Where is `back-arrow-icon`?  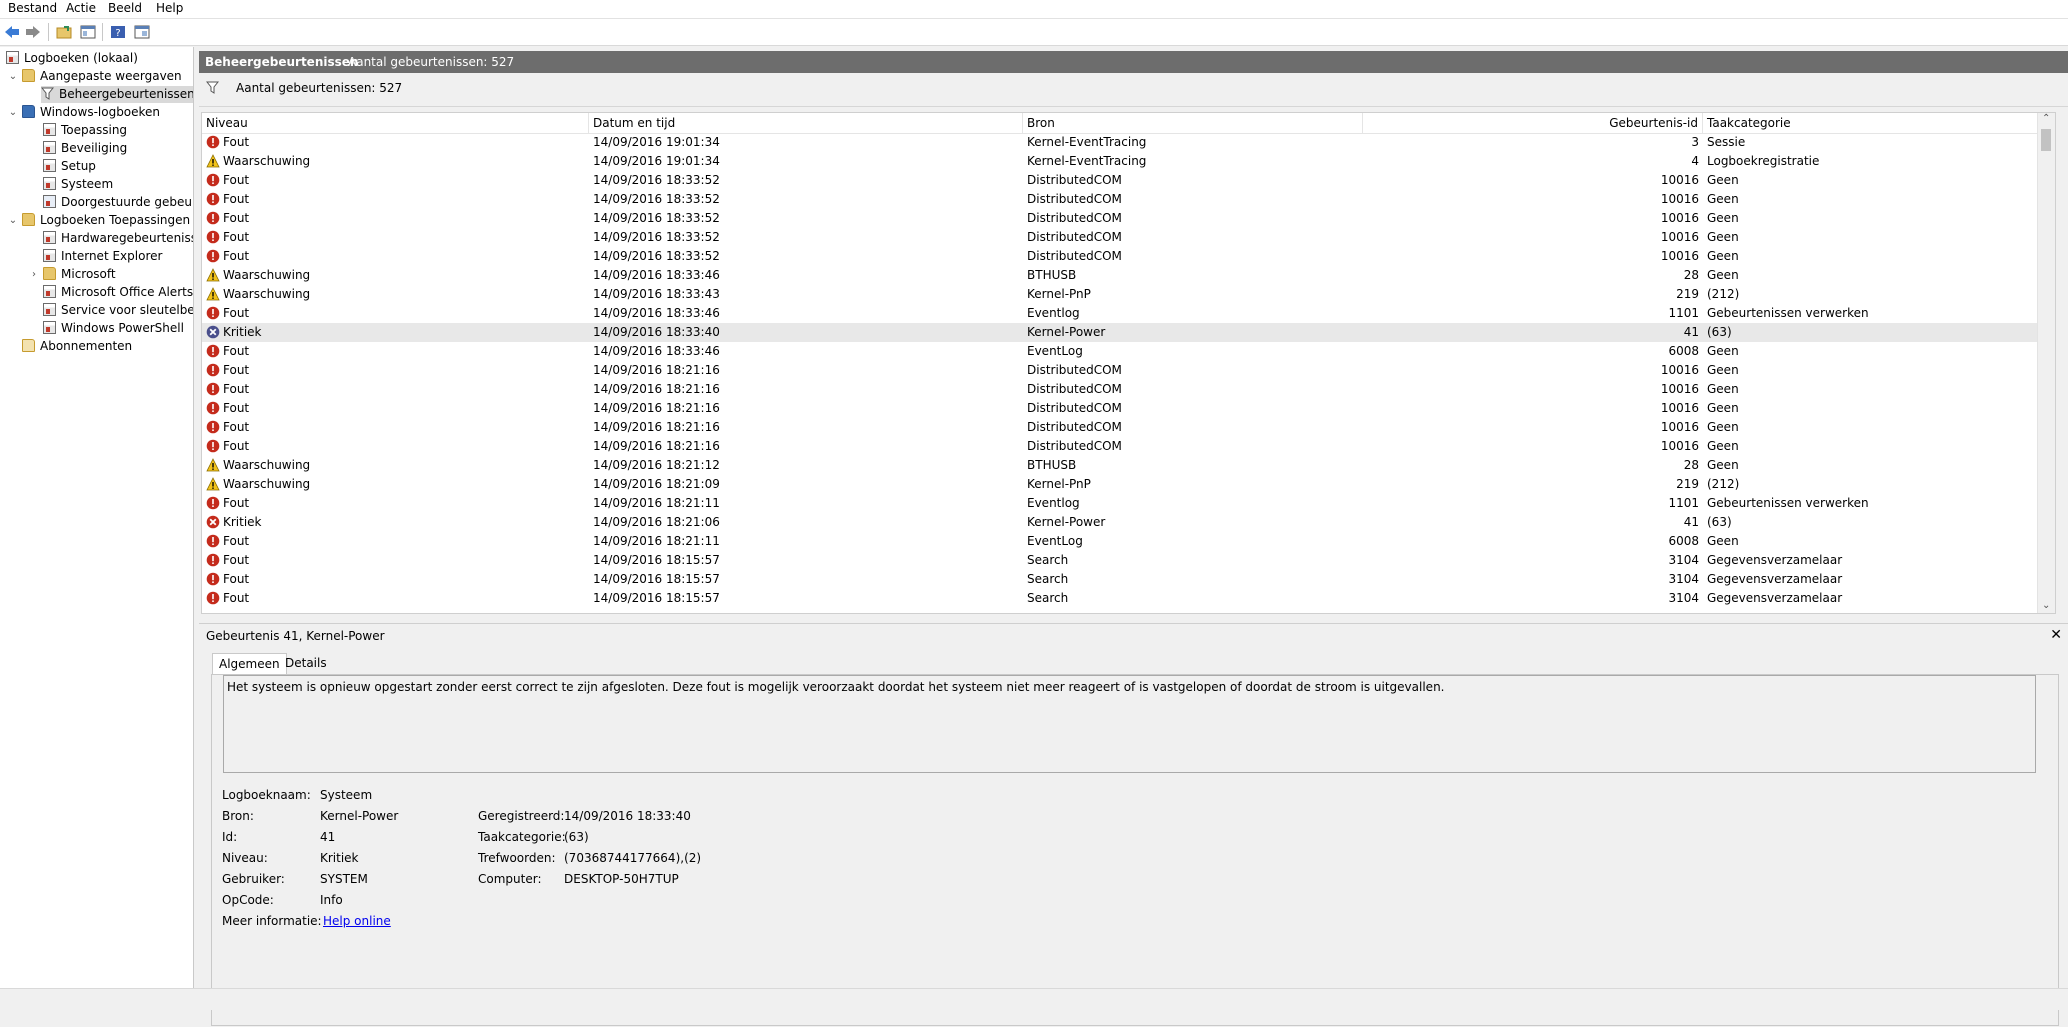
back-arrow-icon is located at coordinates (12, 32).